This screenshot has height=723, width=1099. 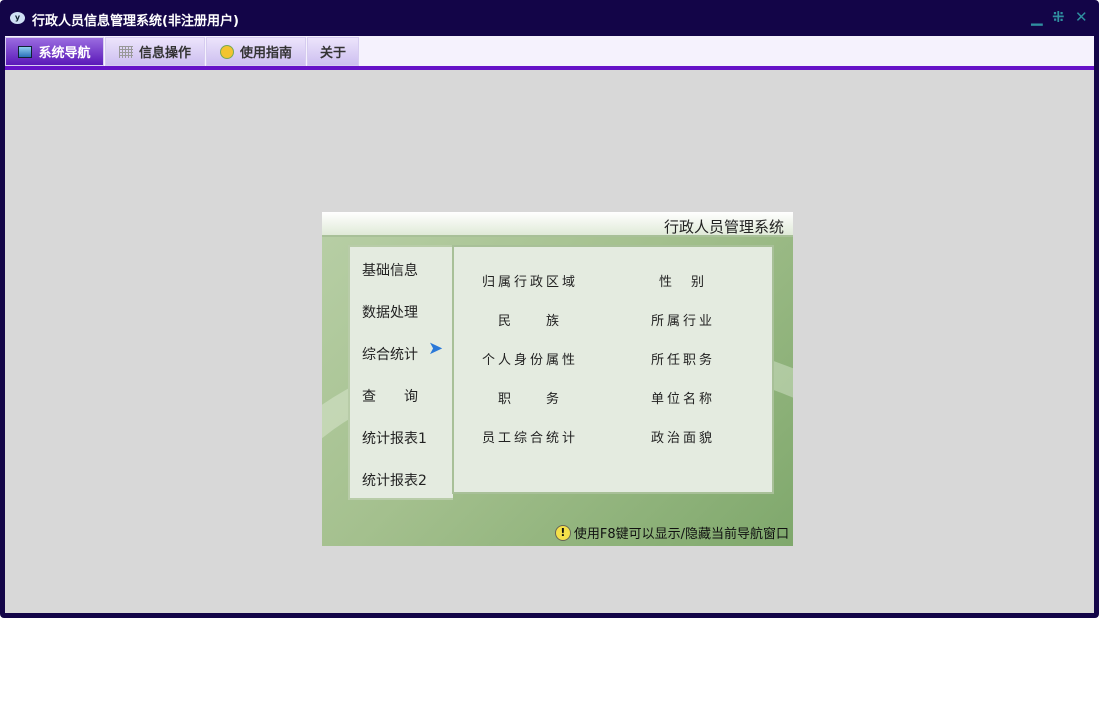 What do you see at coordinates (683, 280) in the screenshot?
I see `item-gender: 性 别` at bounding box center [683, 280].